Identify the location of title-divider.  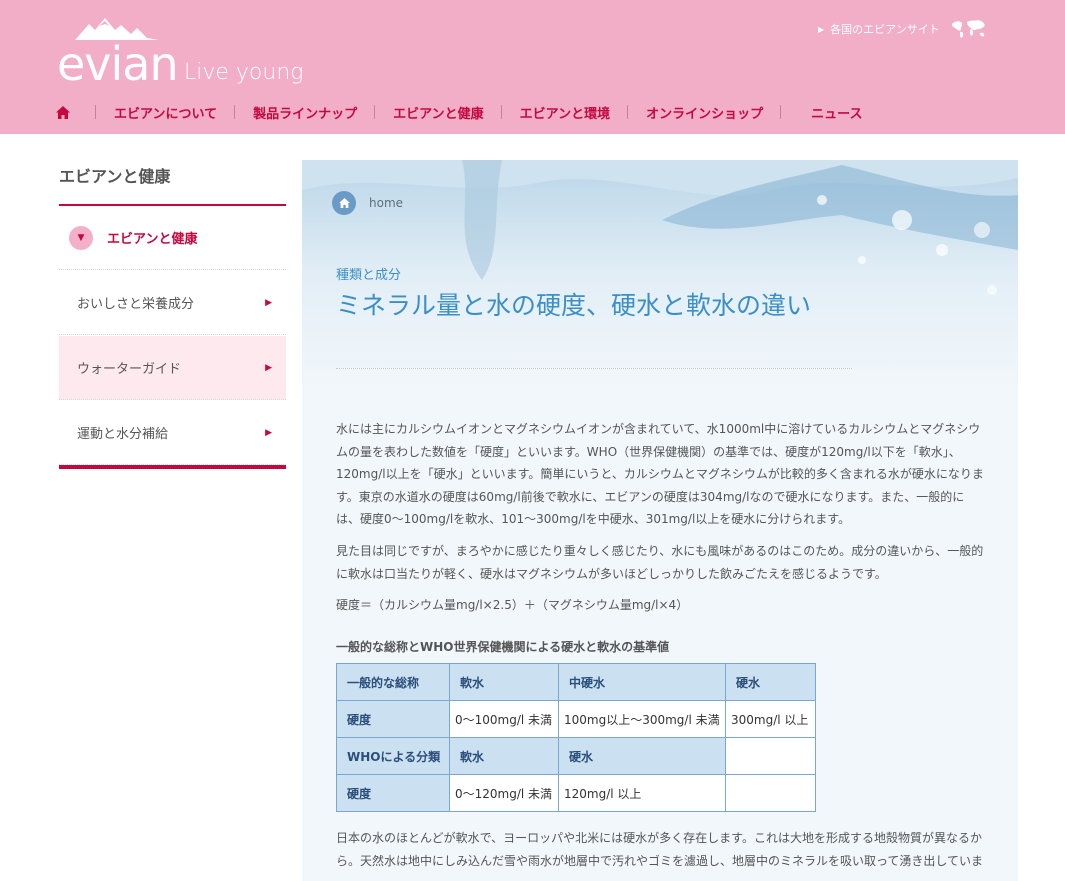
(594, 368).